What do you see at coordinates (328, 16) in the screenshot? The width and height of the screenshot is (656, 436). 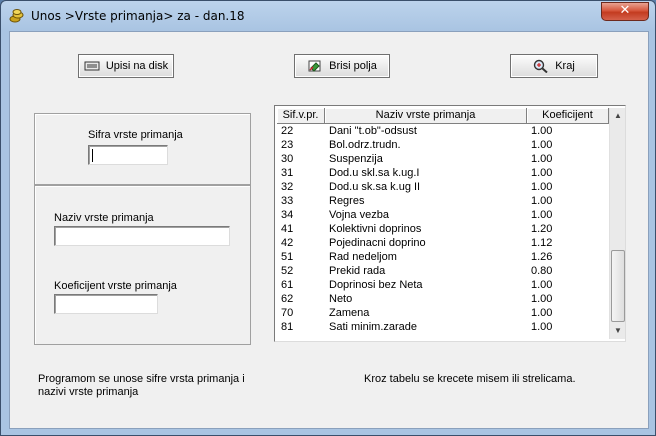 I see `title-bar: Unos >Vrste primanja> za - dan.18 ✕` at bounding box center [328, 16].